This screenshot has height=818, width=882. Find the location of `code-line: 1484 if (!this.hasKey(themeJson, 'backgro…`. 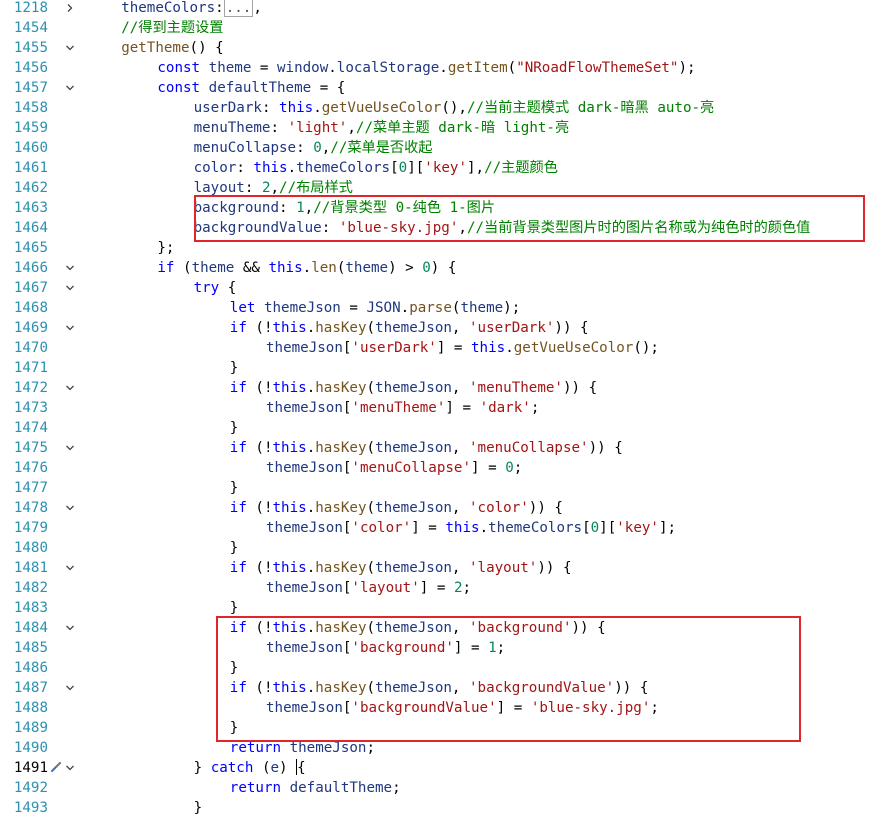

code-line: 1484 if (!this.hasKey(themeJson, 'backgro… is located at coordinates (441, 628).